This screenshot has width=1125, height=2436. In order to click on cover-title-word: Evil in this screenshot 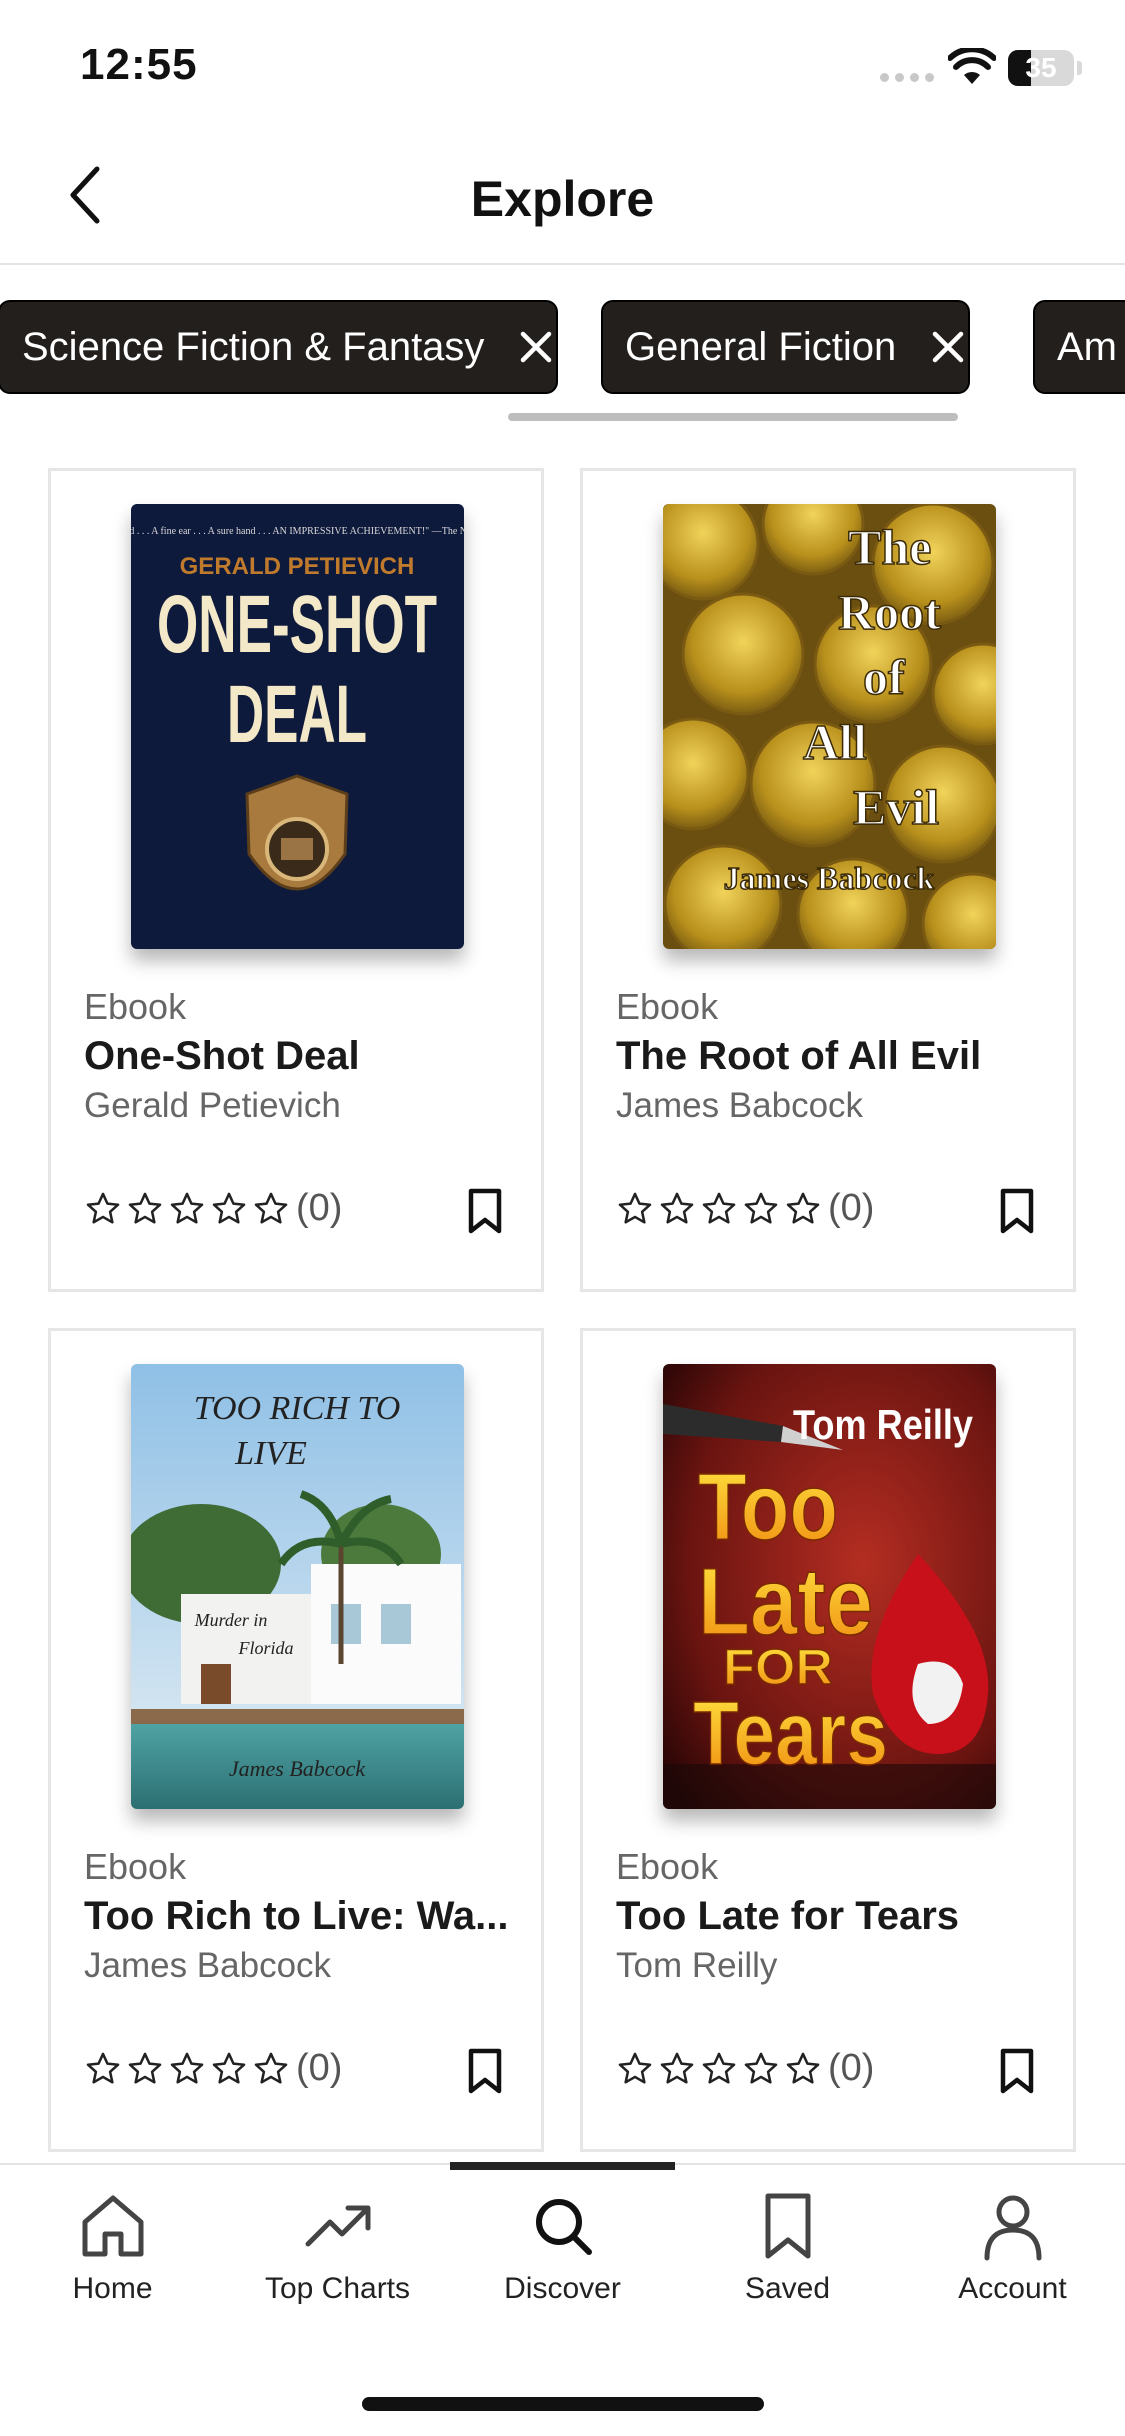, I will do `click(896, 807)`.